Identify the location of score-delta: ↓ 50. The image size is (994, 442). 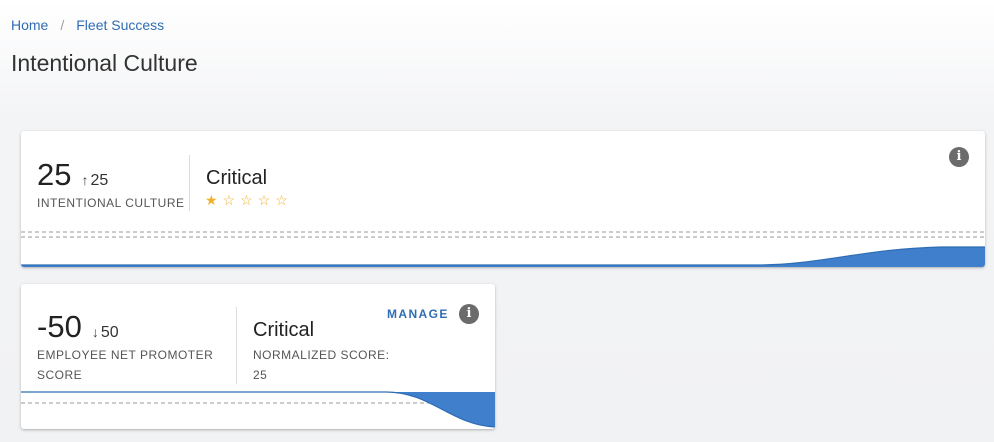
(105, 333).